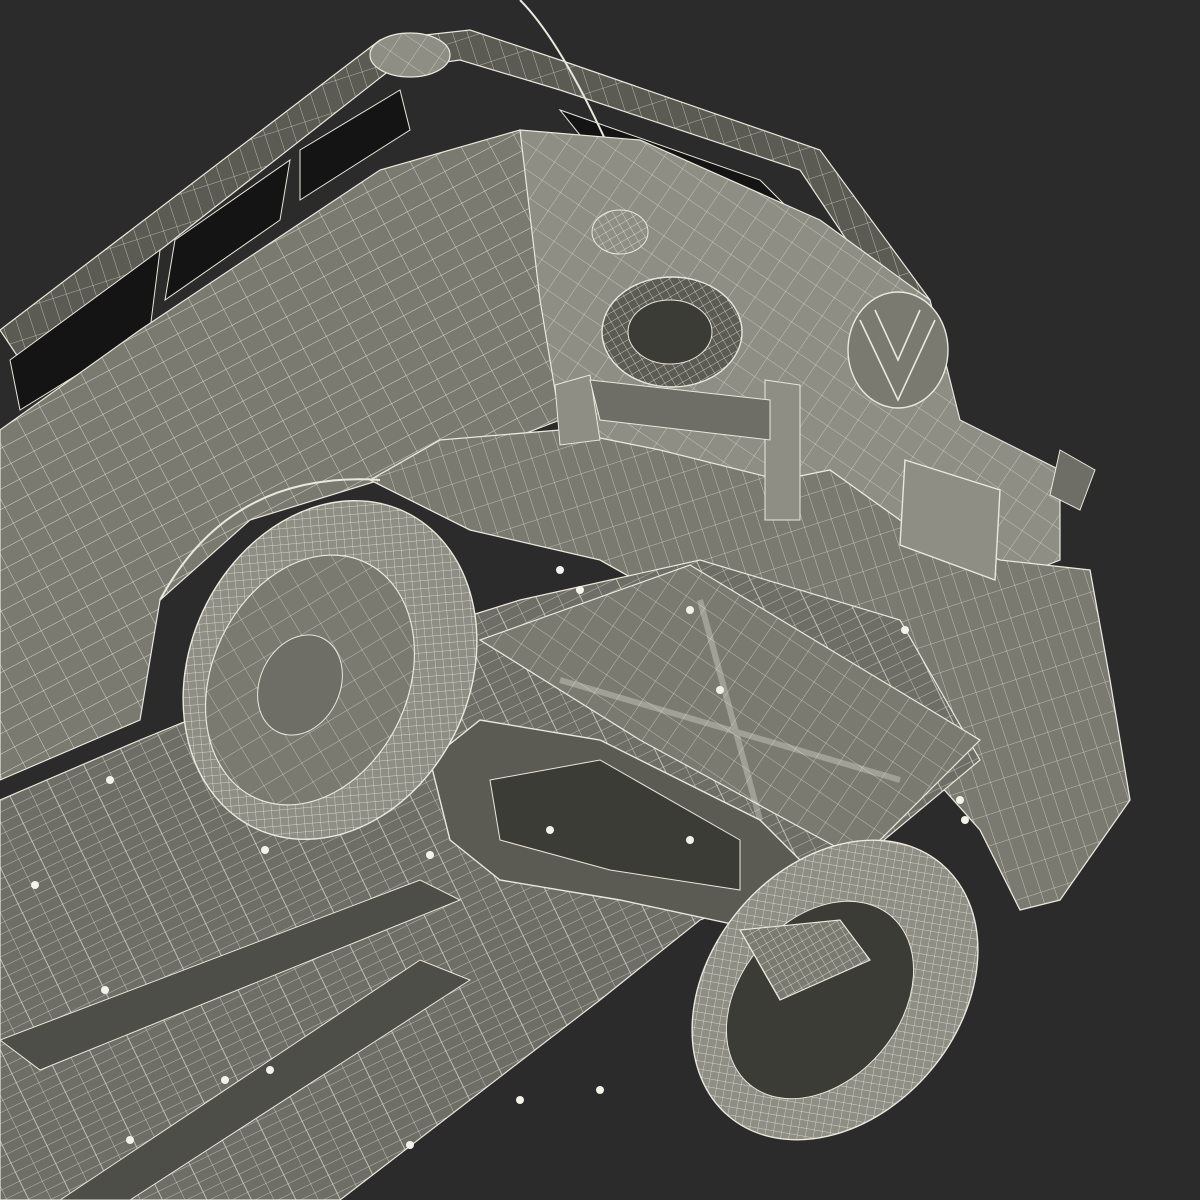  What do you see at coordinates (672, 332) in the screenshot?
I see `headlight` at bounding box center [672, 332].